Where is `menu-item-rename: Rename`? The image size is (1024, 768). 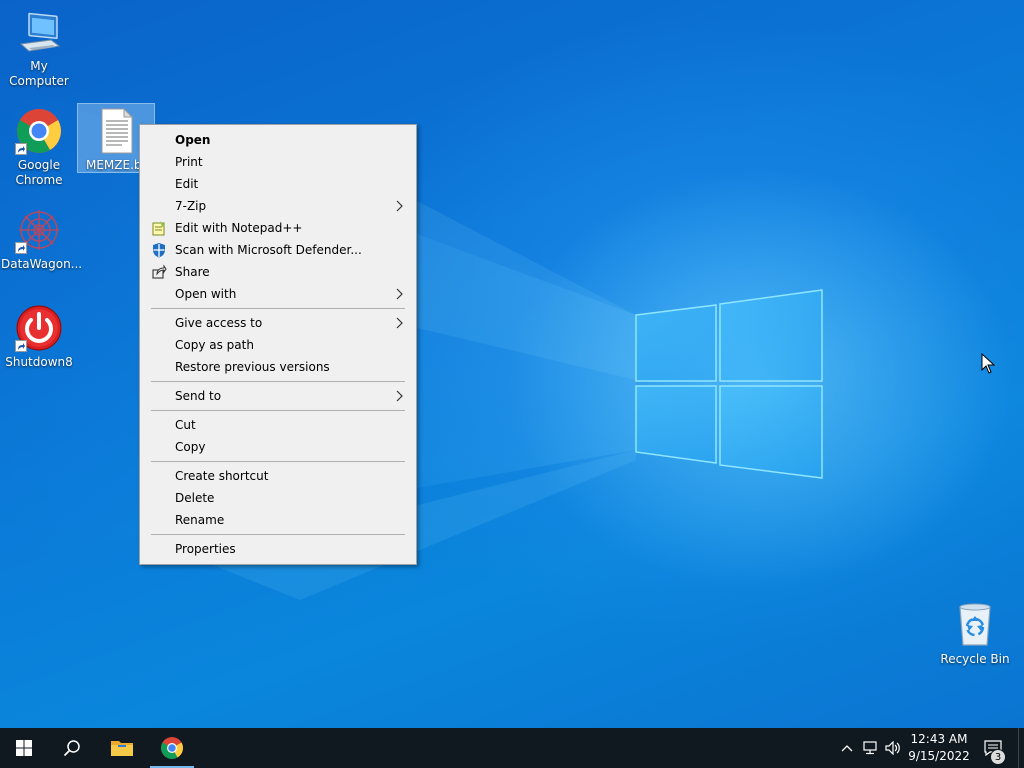
menu-item-rename: Rename is located at coordinates (278, 520).